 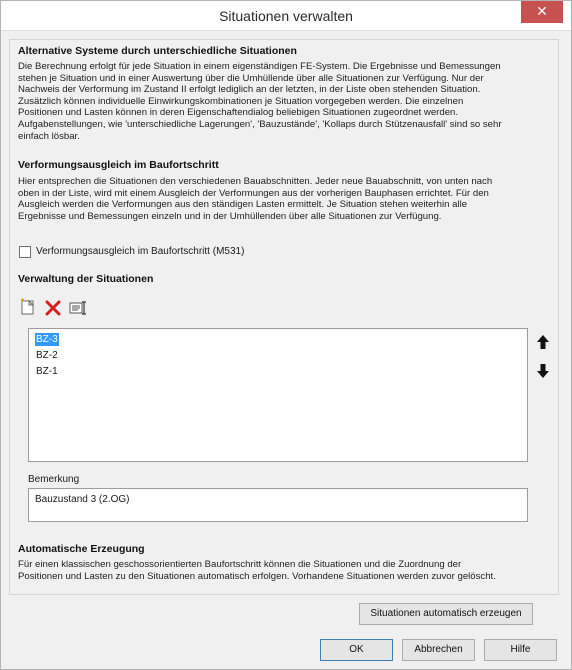 What do you see at coordinates (278, 505) in the screenshot?
I see `remark-field: Bauzustand 3 (2.OG)` at bounding box center [278, 505].